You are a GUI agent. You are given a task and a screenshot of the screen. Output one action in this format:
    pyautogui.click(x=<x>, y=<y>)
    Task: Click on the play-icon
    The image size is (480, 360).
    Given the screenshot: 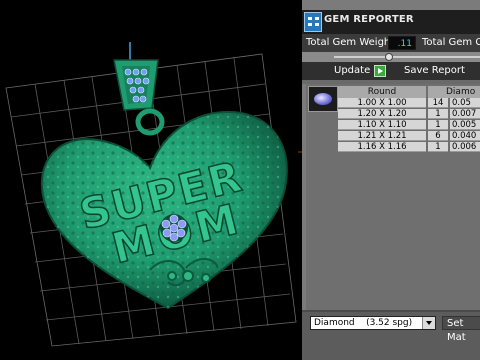 What is the action you would take?
    pyautogui.click(x=380, y=71)
    